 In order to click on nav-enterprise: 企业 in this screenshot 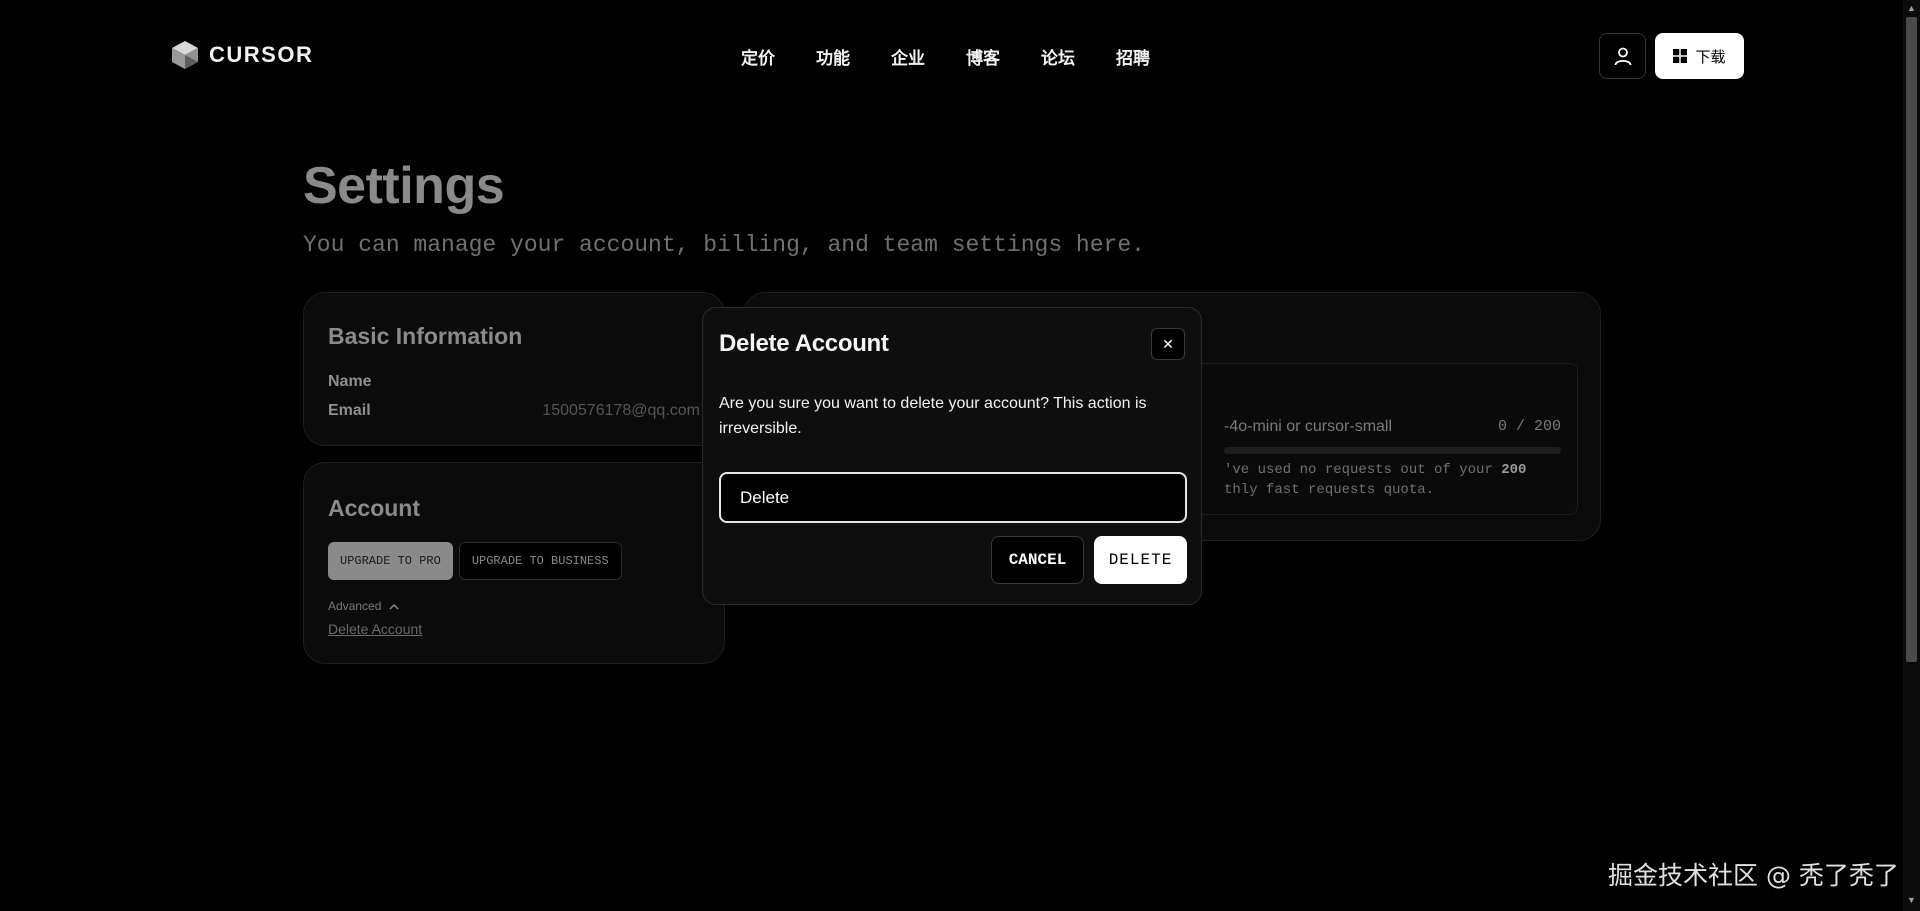, I will do `click(908, 56)`.